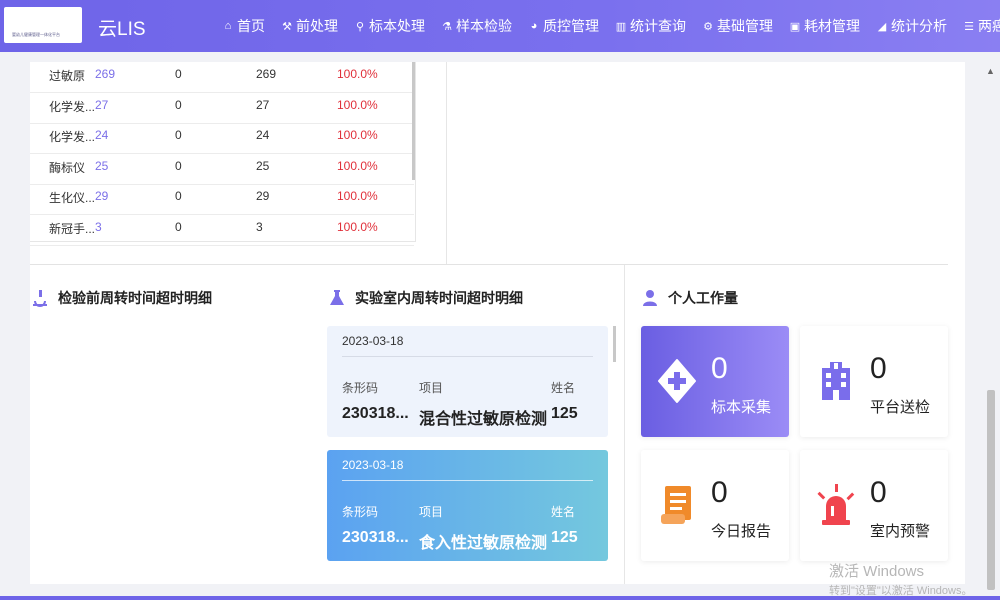  I want to click on name-label: 姓名, so click(563, 512).